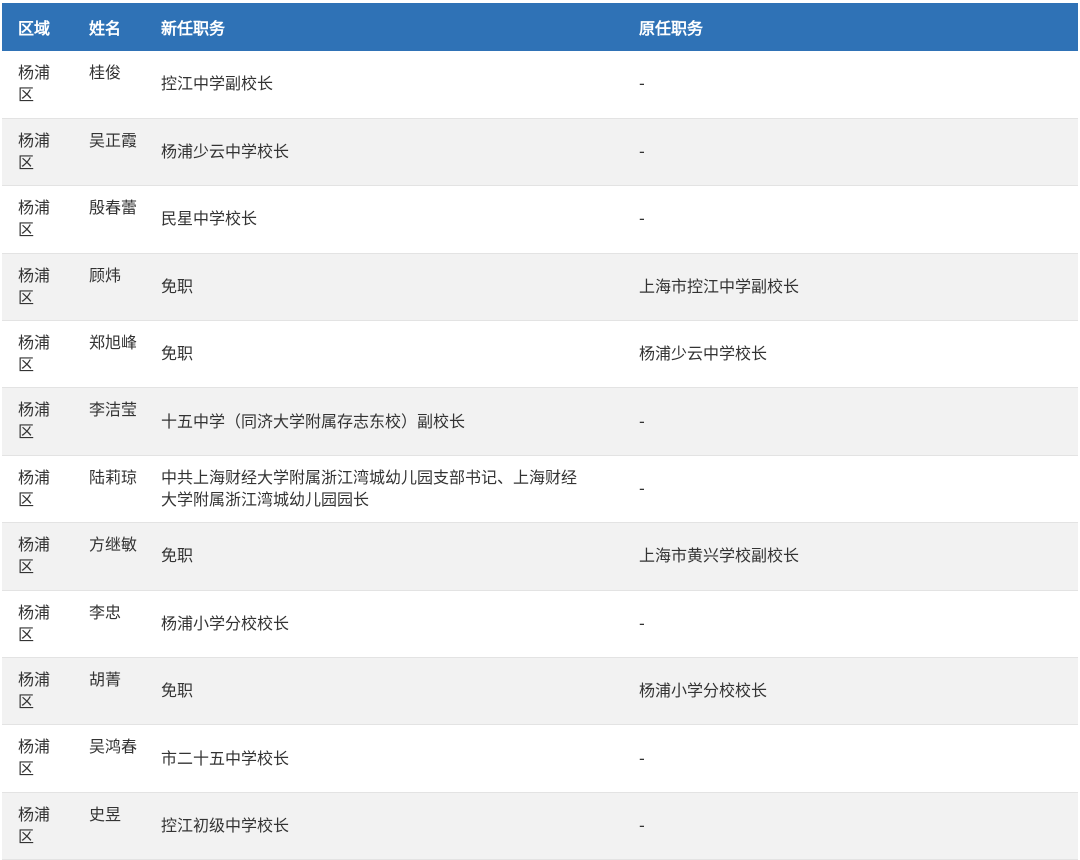 The height and width of the screenshot is (860, 1080). What do you see at coordinates (540, 556) in the screenshot?
I see `table-row: 杨浦区 方继敏 免职 上海市黄兴学校副校长` at bounding box center [540, 556].